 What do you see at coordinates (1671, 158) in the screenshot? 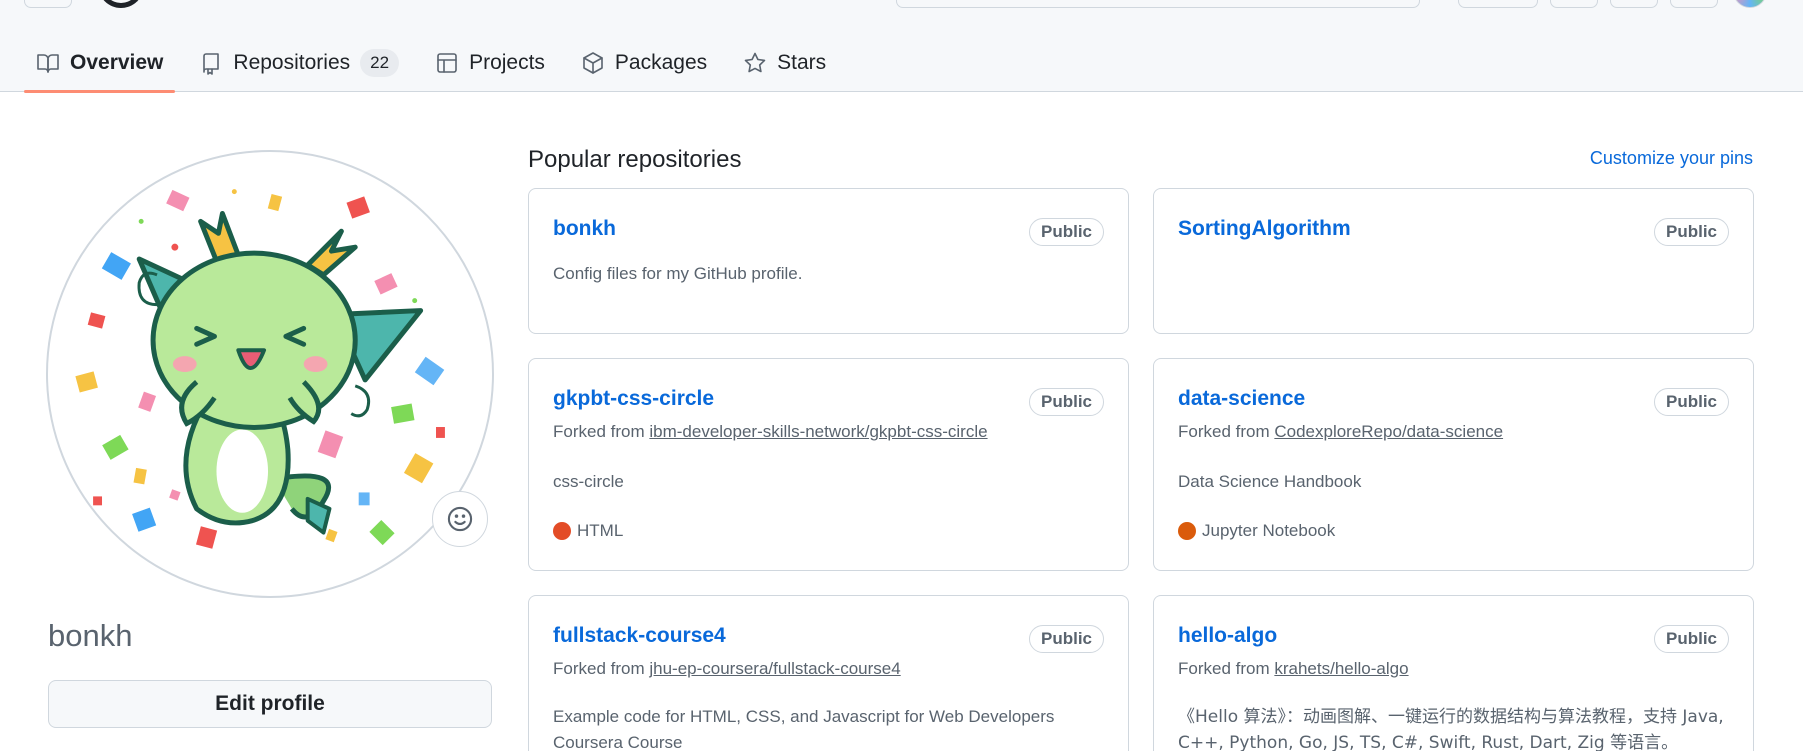
I see `customize-pins-link: Customize your pins` at bounding box center [1671, 158].